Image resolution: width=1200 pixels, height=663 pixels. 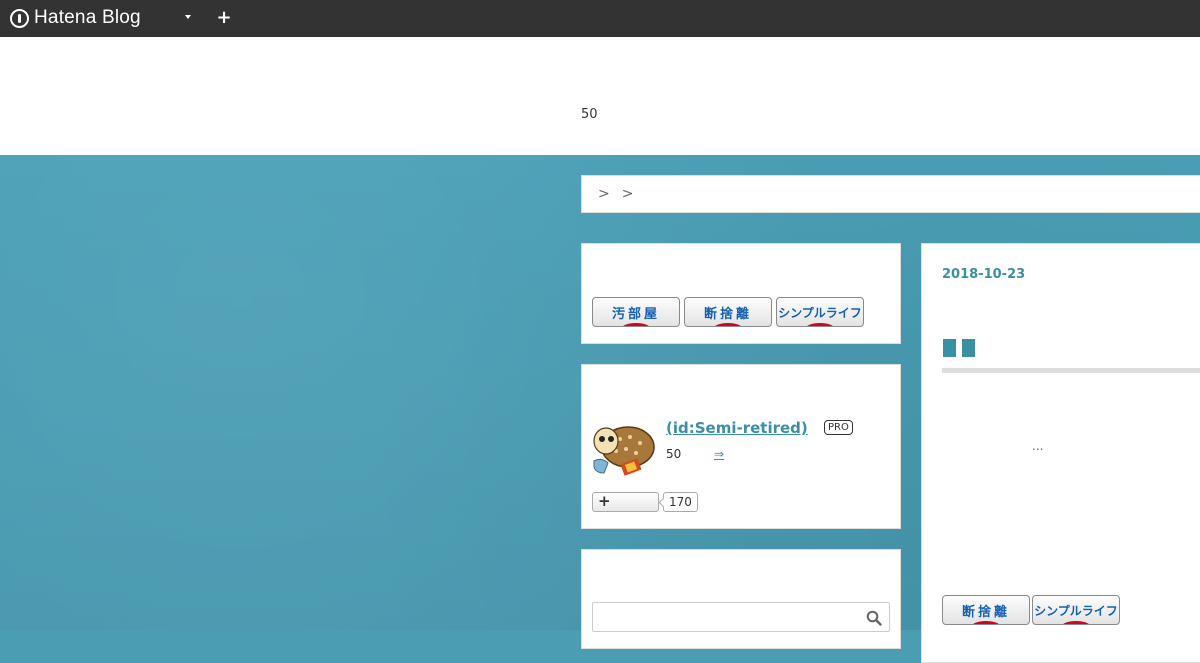 What do you see at coordinates (741, 293) in the screenshot?
I see `sidebar-banners-module: 汚部屋 断捨離 シンプルライフ` at bounding box center [741, 293].